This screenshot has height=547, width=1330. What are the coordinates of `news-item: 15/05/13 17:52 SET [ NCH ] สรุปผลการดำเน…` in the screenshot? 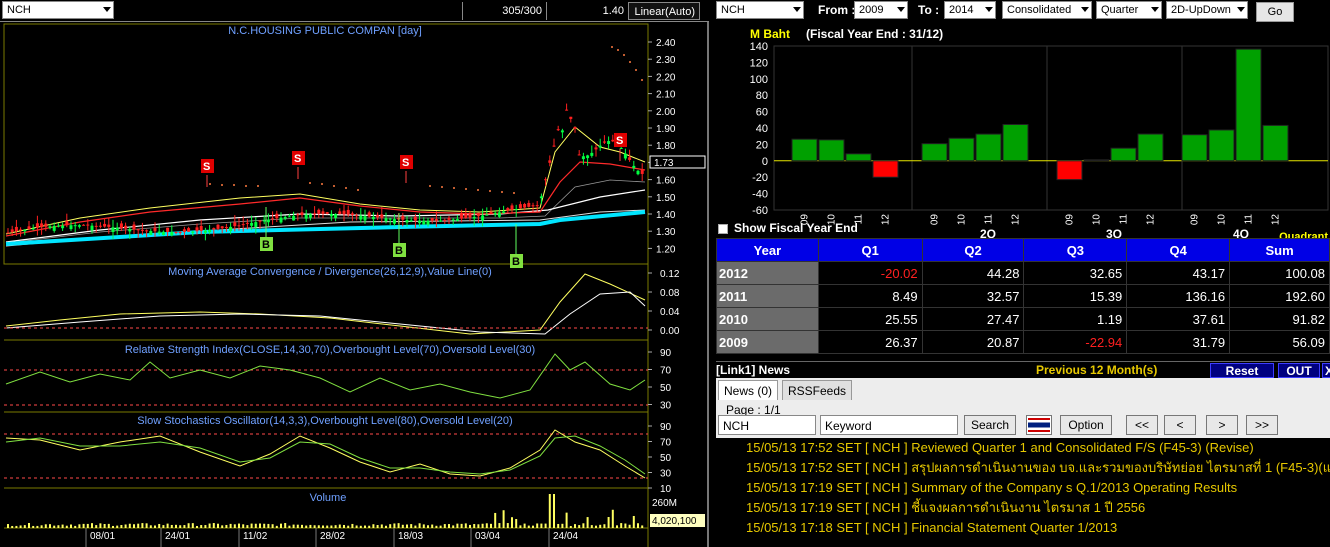 It's located at (1023, 468).